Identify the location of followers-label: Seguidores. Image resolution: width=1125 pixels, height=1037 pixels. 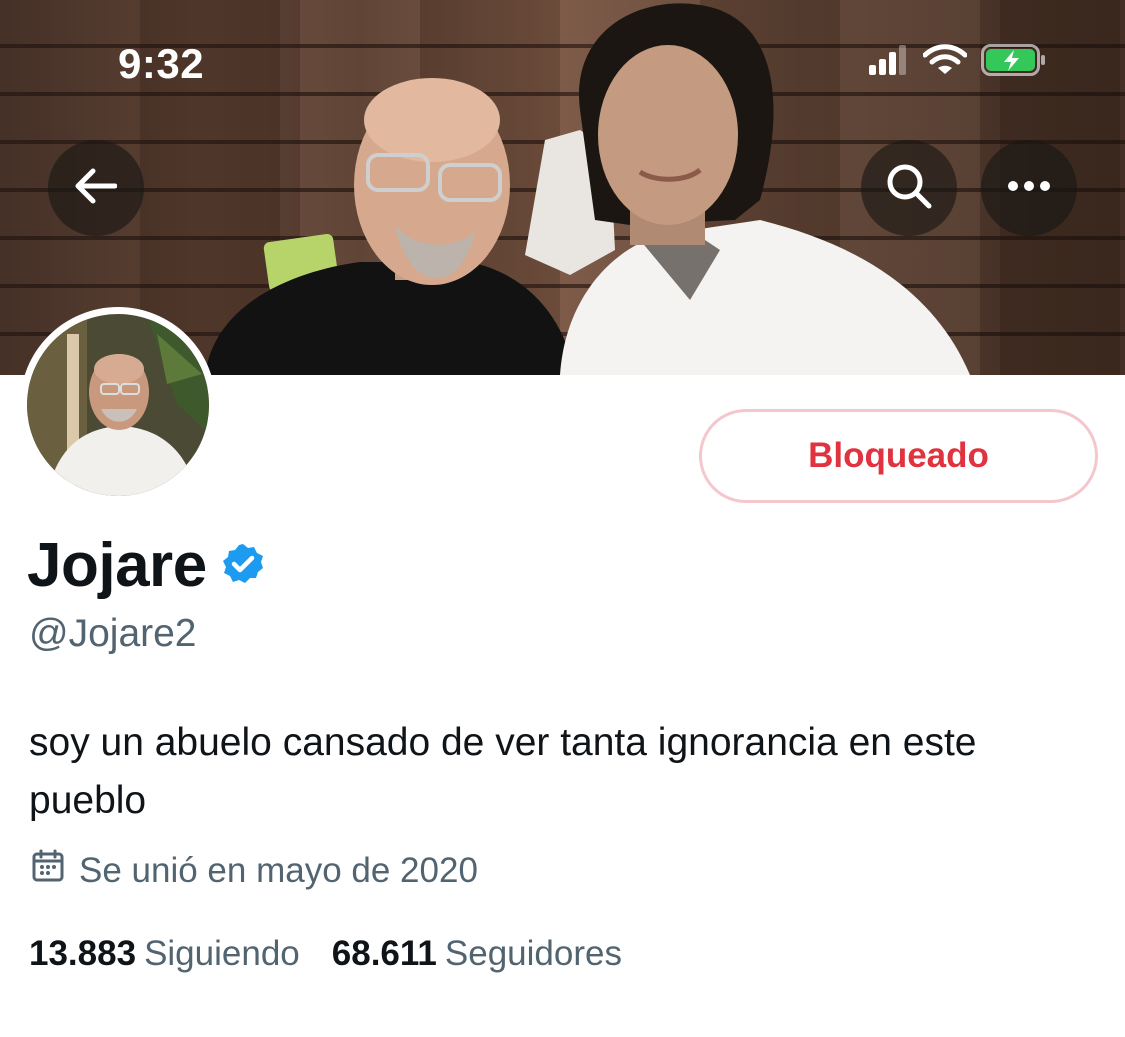
(533, 953).